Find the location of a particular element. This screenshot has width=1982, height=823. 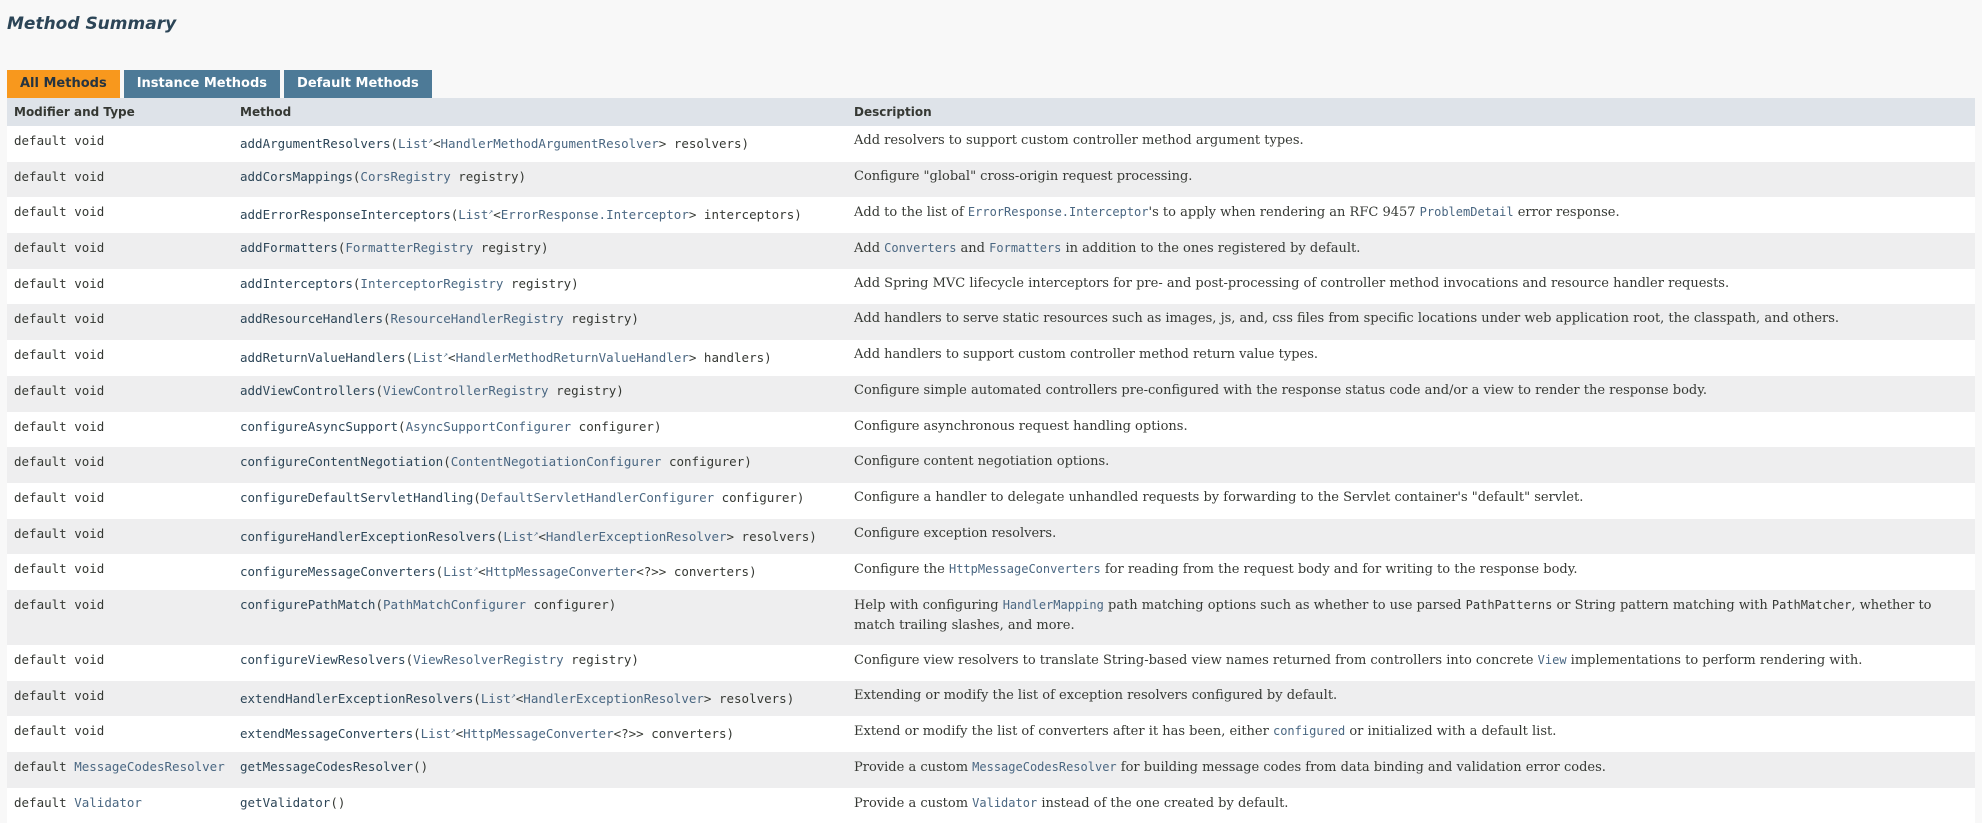

type-link: CorsRegistry is located at coordinates (405, 176).